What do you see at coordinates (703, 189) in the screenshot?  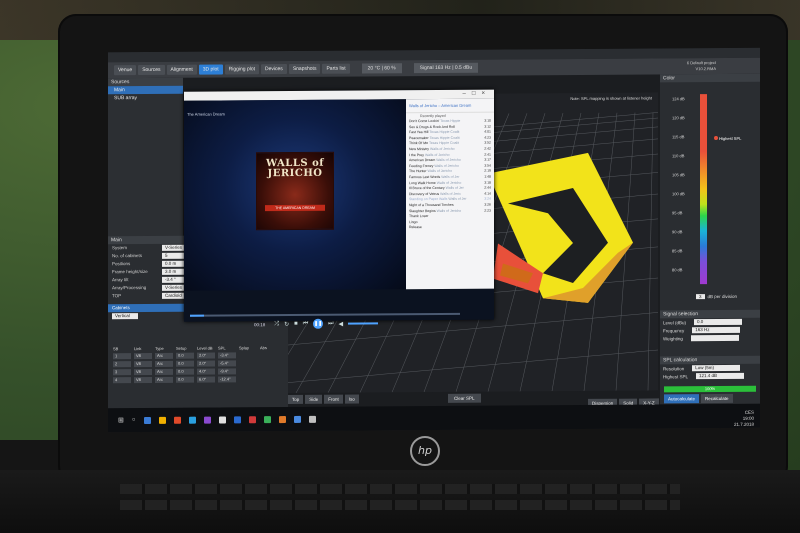 I see `spl-colorbar` at bounding box center [703, 189].